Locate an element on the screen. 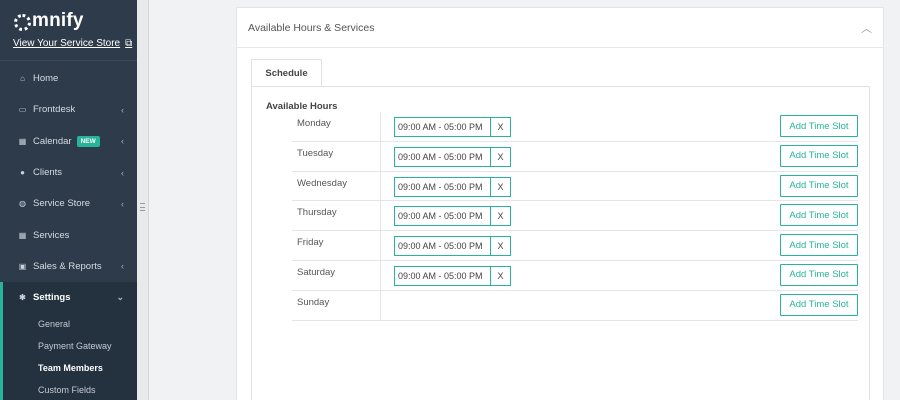 Image resolution: width=900 pixels, height=400 pixels. gear-icon: ✱ is located at coordinates (22, 298).